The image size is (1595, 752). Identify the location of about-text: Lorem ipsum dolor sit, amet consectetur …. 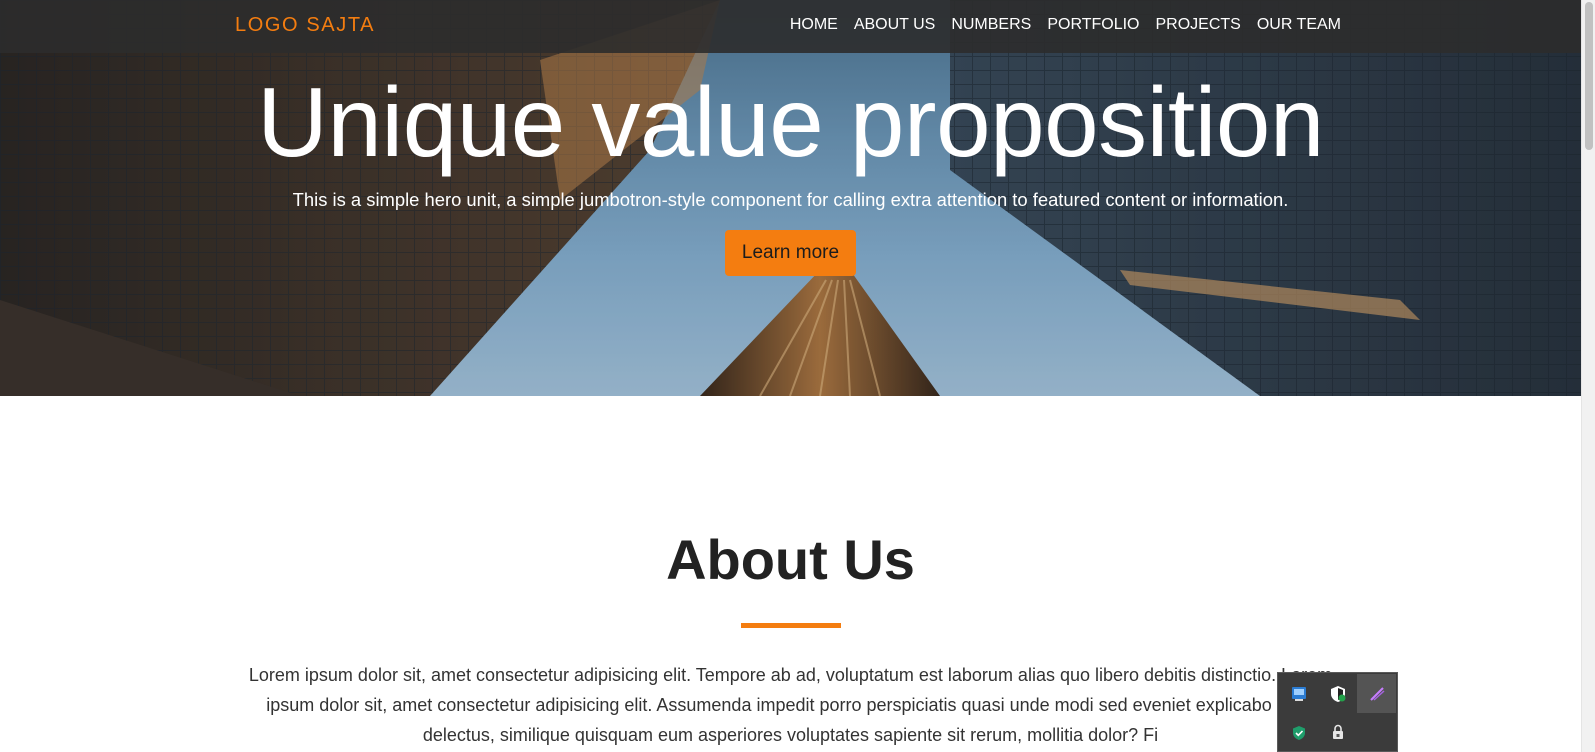
(790, 705).